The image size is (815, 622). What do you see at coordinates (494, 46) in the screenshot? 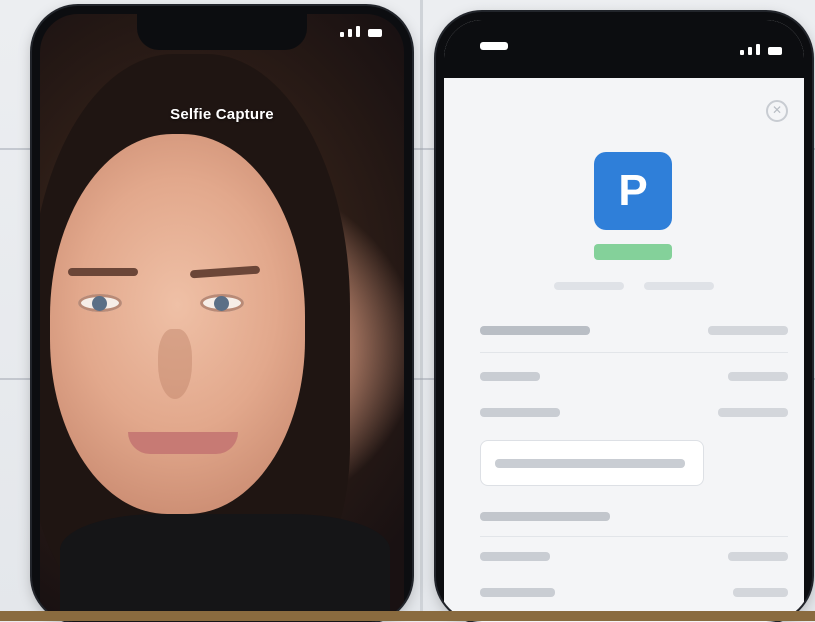
I see `time-indicator` at bounding box center [494, 46].